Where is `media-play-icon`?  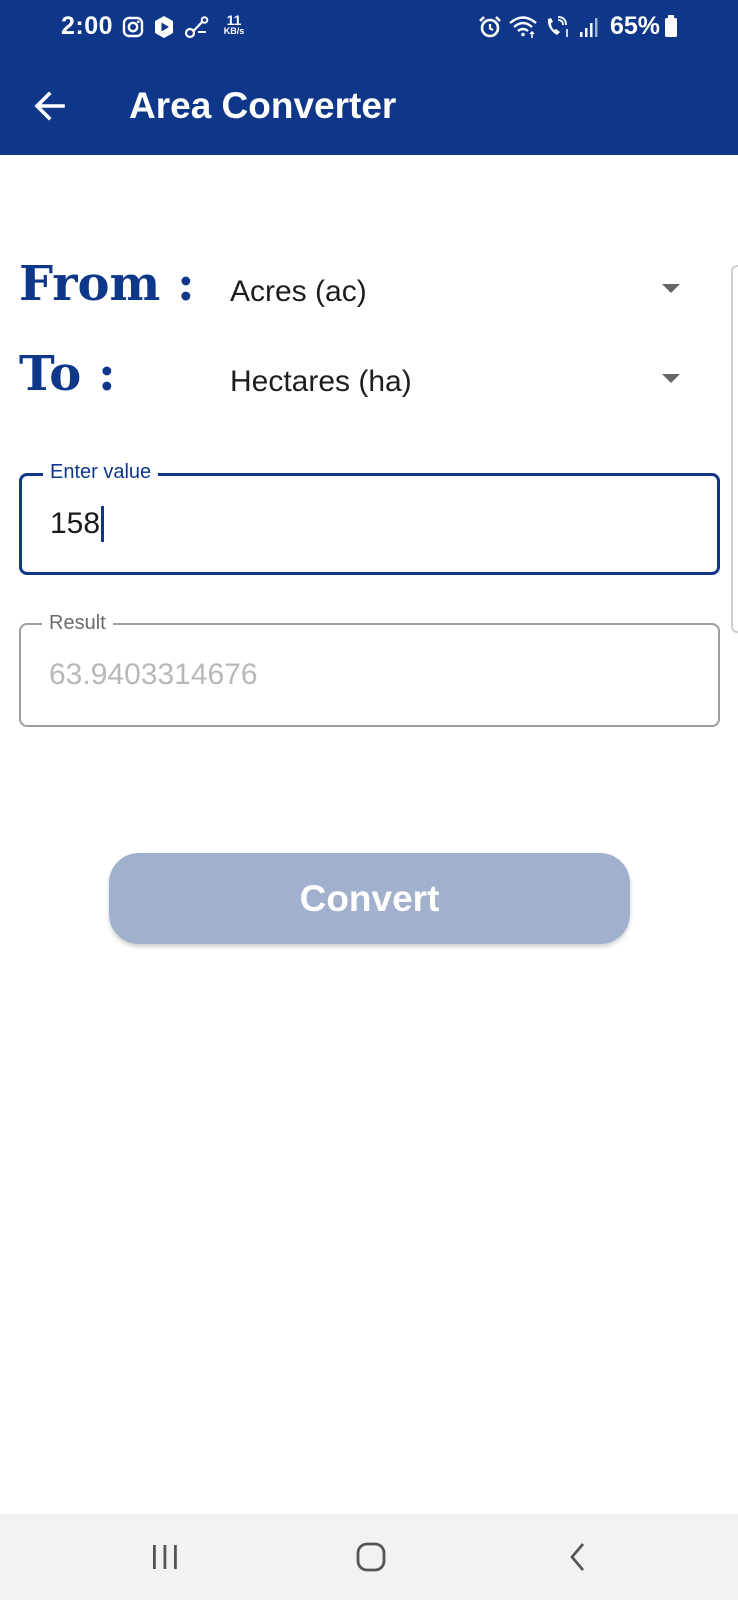
media-play-icon is located at coordinates (164, 27).